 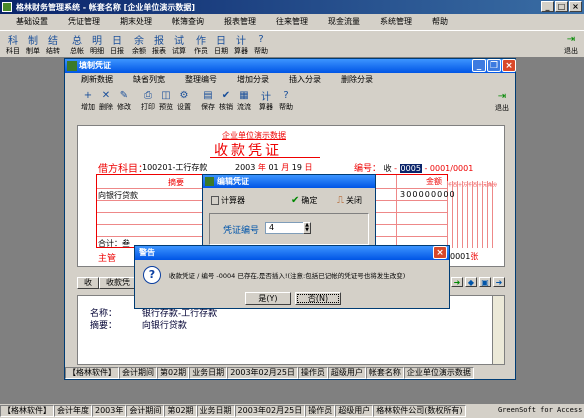 I want to click on toolbar-button-0: + 增加, so click(x=88, y=100).